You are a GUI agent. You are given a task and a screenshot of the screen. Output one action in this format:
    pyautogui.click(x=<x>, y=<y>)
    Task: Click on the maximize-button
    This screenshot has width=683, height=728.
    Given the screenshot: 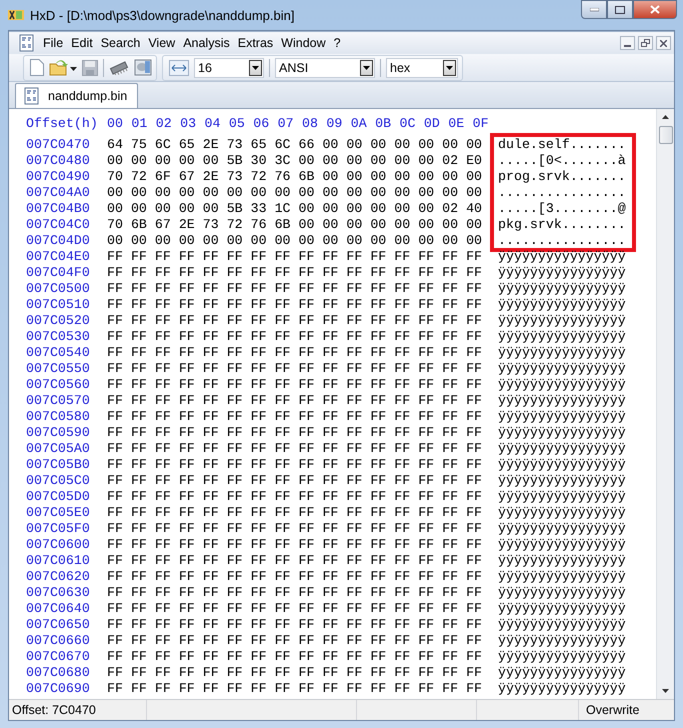 What is the action you would take?
    pyautogui.click(x=620, y=9)
    